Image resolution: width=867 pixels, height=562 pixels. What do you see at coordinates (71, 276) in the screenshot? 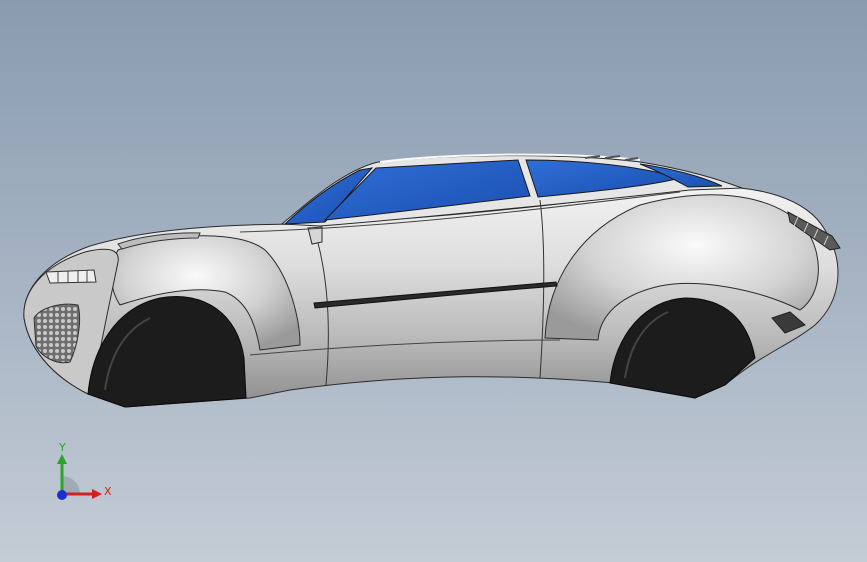
I see `headlight` at bounding box center [71, 276].